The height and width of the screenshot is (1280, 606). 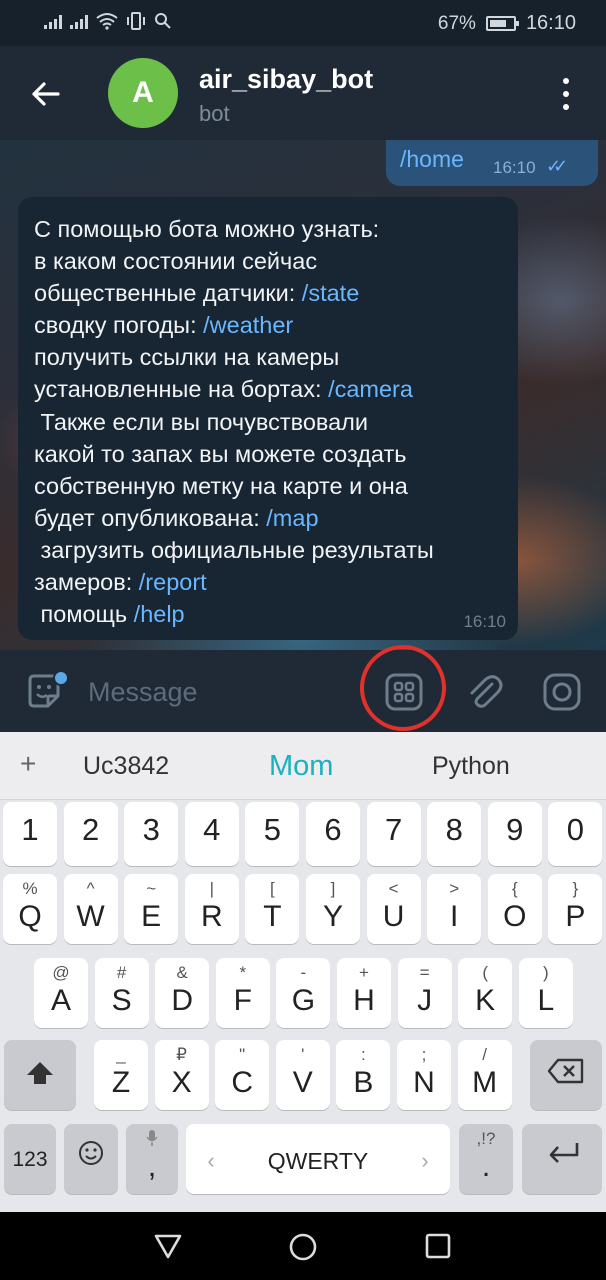 I want to click on enter-icon, so click(x=562, y=1158).